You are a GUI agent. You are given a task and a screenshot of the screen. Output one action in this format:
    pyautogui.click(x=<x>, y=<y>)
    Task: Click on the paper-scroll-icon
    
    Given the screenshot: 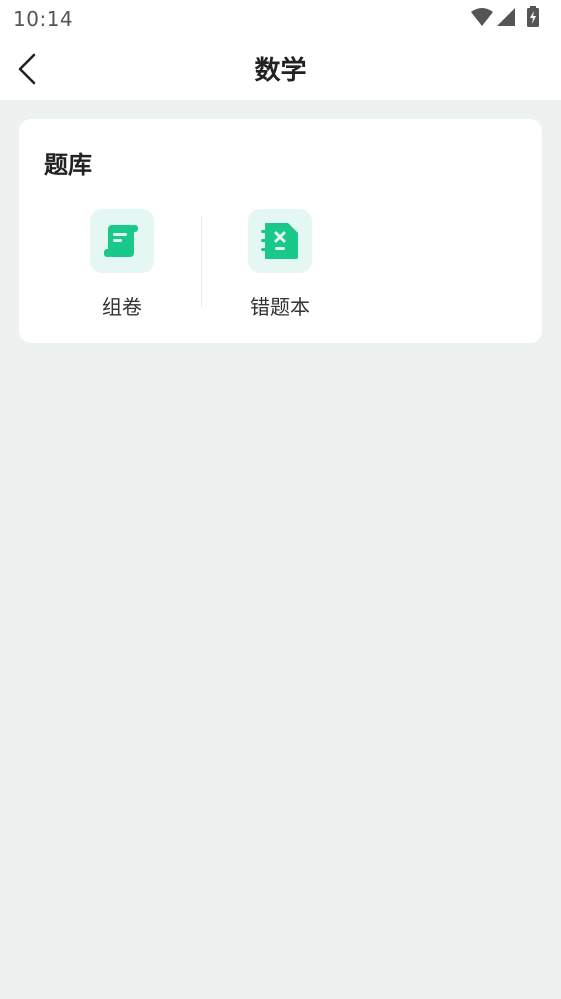 What is the action you would take?
    pyautogui.click(x=121, y=241)
    